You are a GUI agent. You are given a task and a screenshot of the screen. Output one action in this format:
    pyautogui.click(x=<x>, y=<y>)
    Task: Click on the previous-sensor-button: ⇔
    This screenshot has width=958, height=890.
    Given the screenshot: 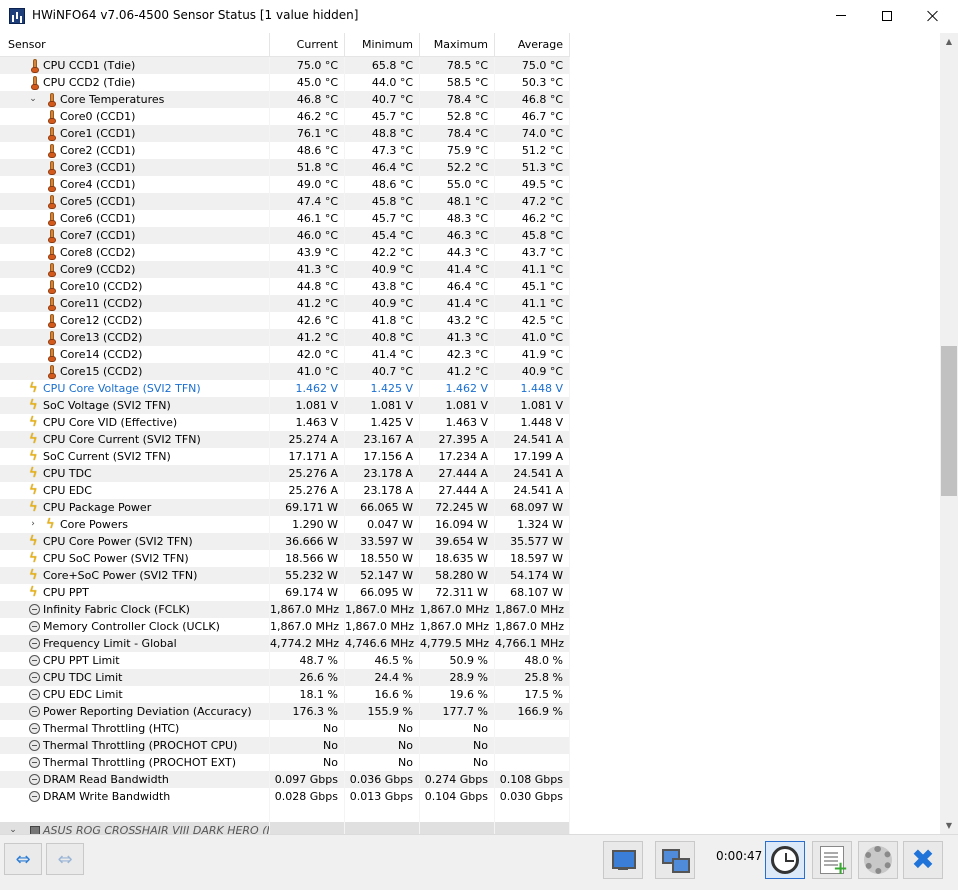 What is the action you would take?
    pyautogui.click(x=23, y=859)
    